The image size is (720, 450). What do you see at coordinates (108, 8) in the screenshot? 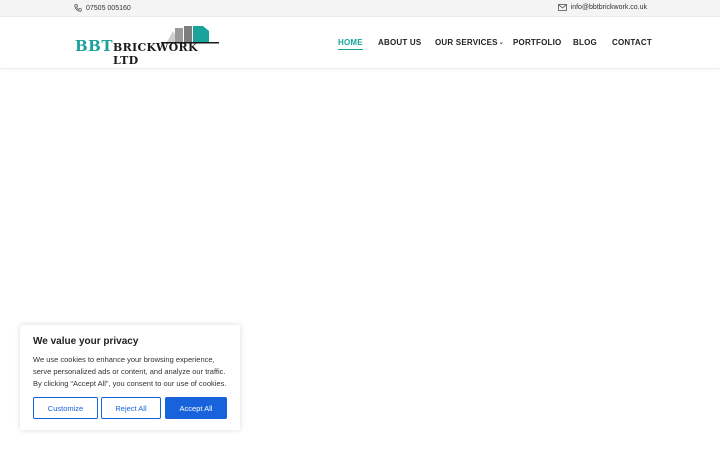
I see `phone-number: 07505 005160` at bounding box center [108, 8].